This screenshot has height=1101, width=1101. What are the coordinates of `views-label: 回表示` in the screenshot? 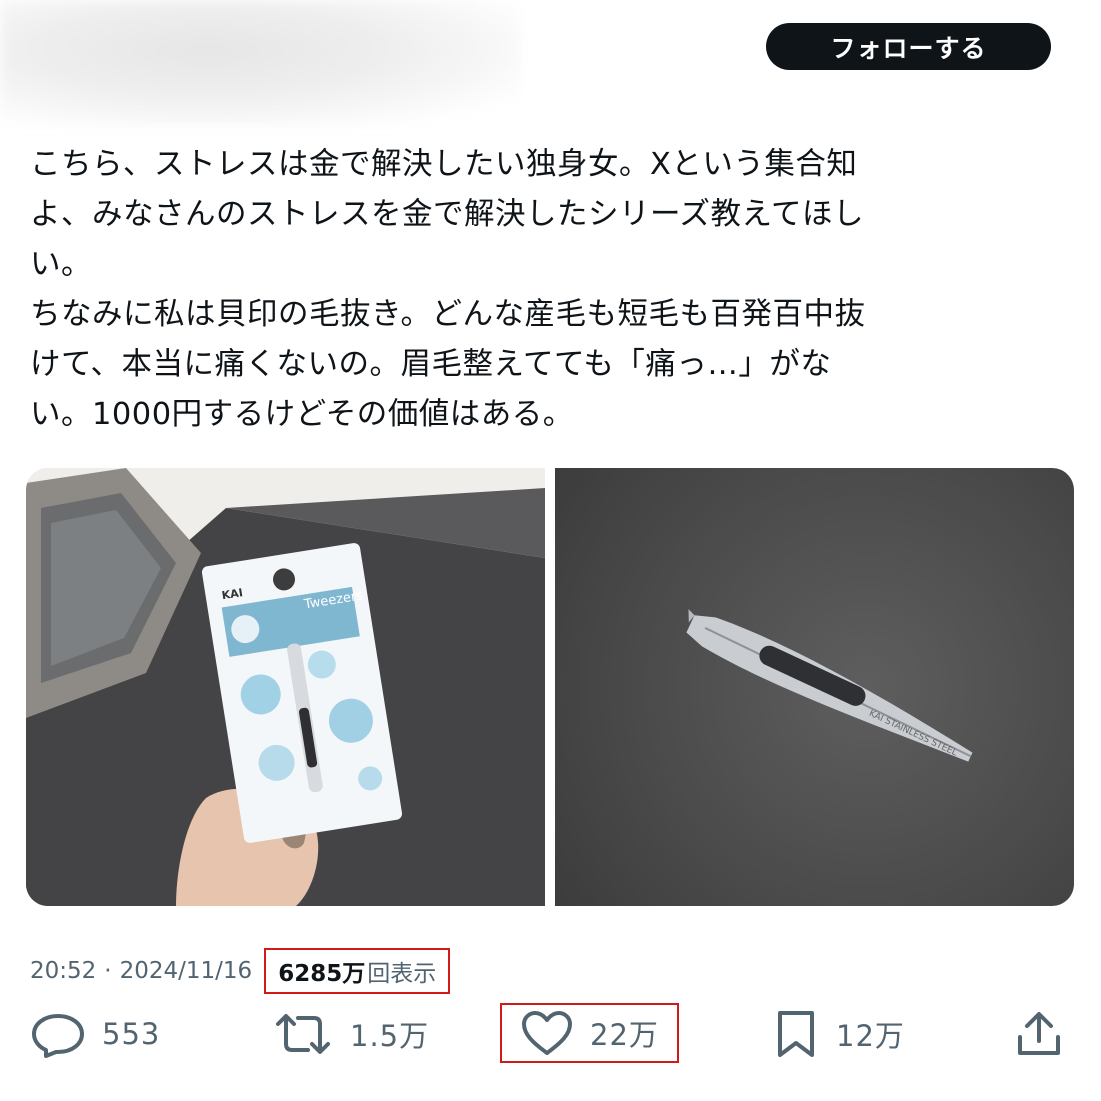 It's located at (402, 974).